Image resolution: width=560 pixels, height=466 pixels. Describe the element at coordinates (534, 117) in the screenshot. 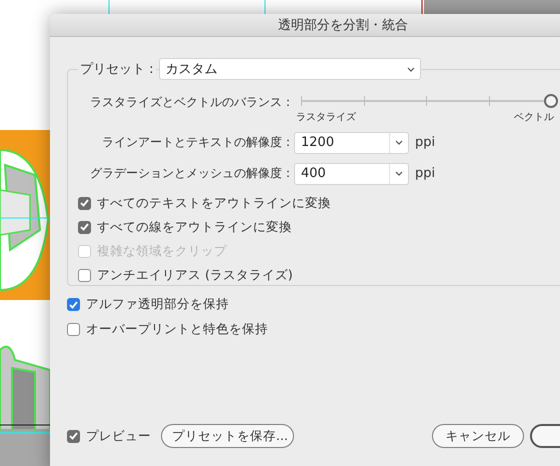

I see `slider-max-label: ベクトル` at that location.